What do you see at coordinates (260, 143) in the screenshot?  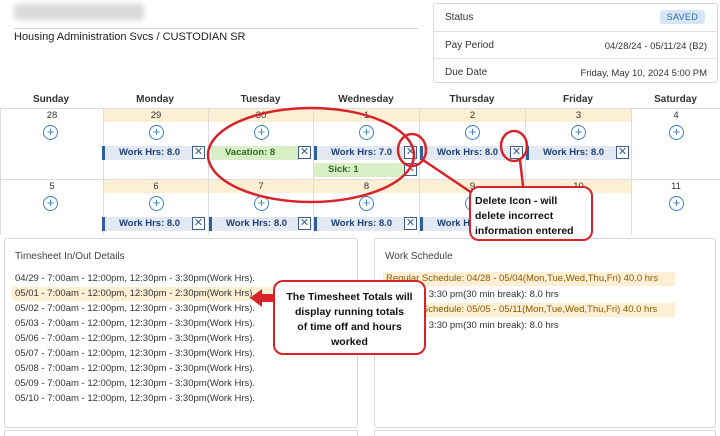 I see `day-cell: 30 + Vacation: 8 ✕` at bounding box center [260, 143].